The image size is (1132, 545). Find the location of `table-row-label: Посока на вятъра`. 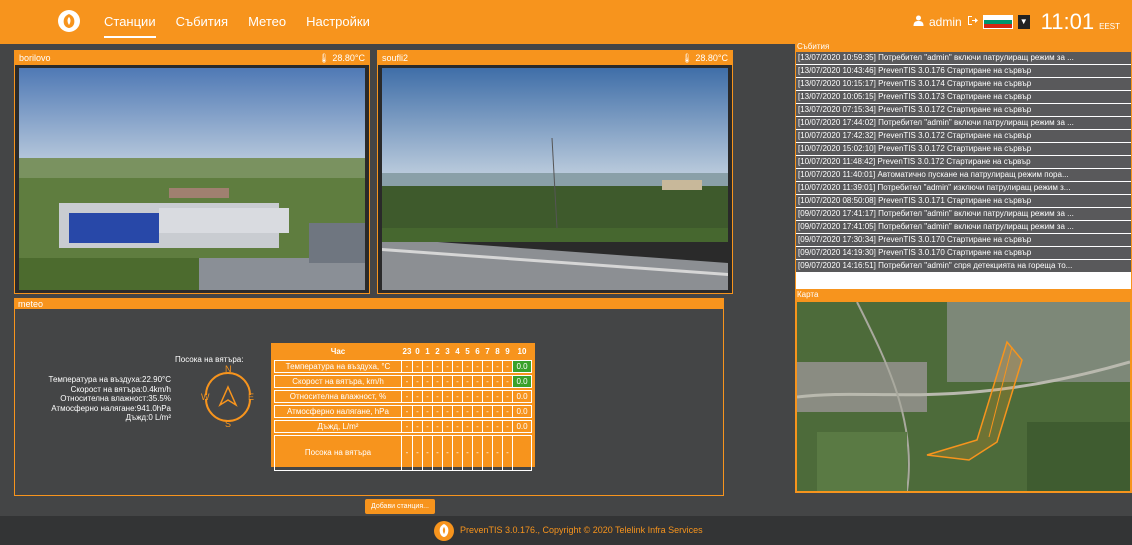

table-row-label: Посока на вятъра is located at coordinates (338, 453).